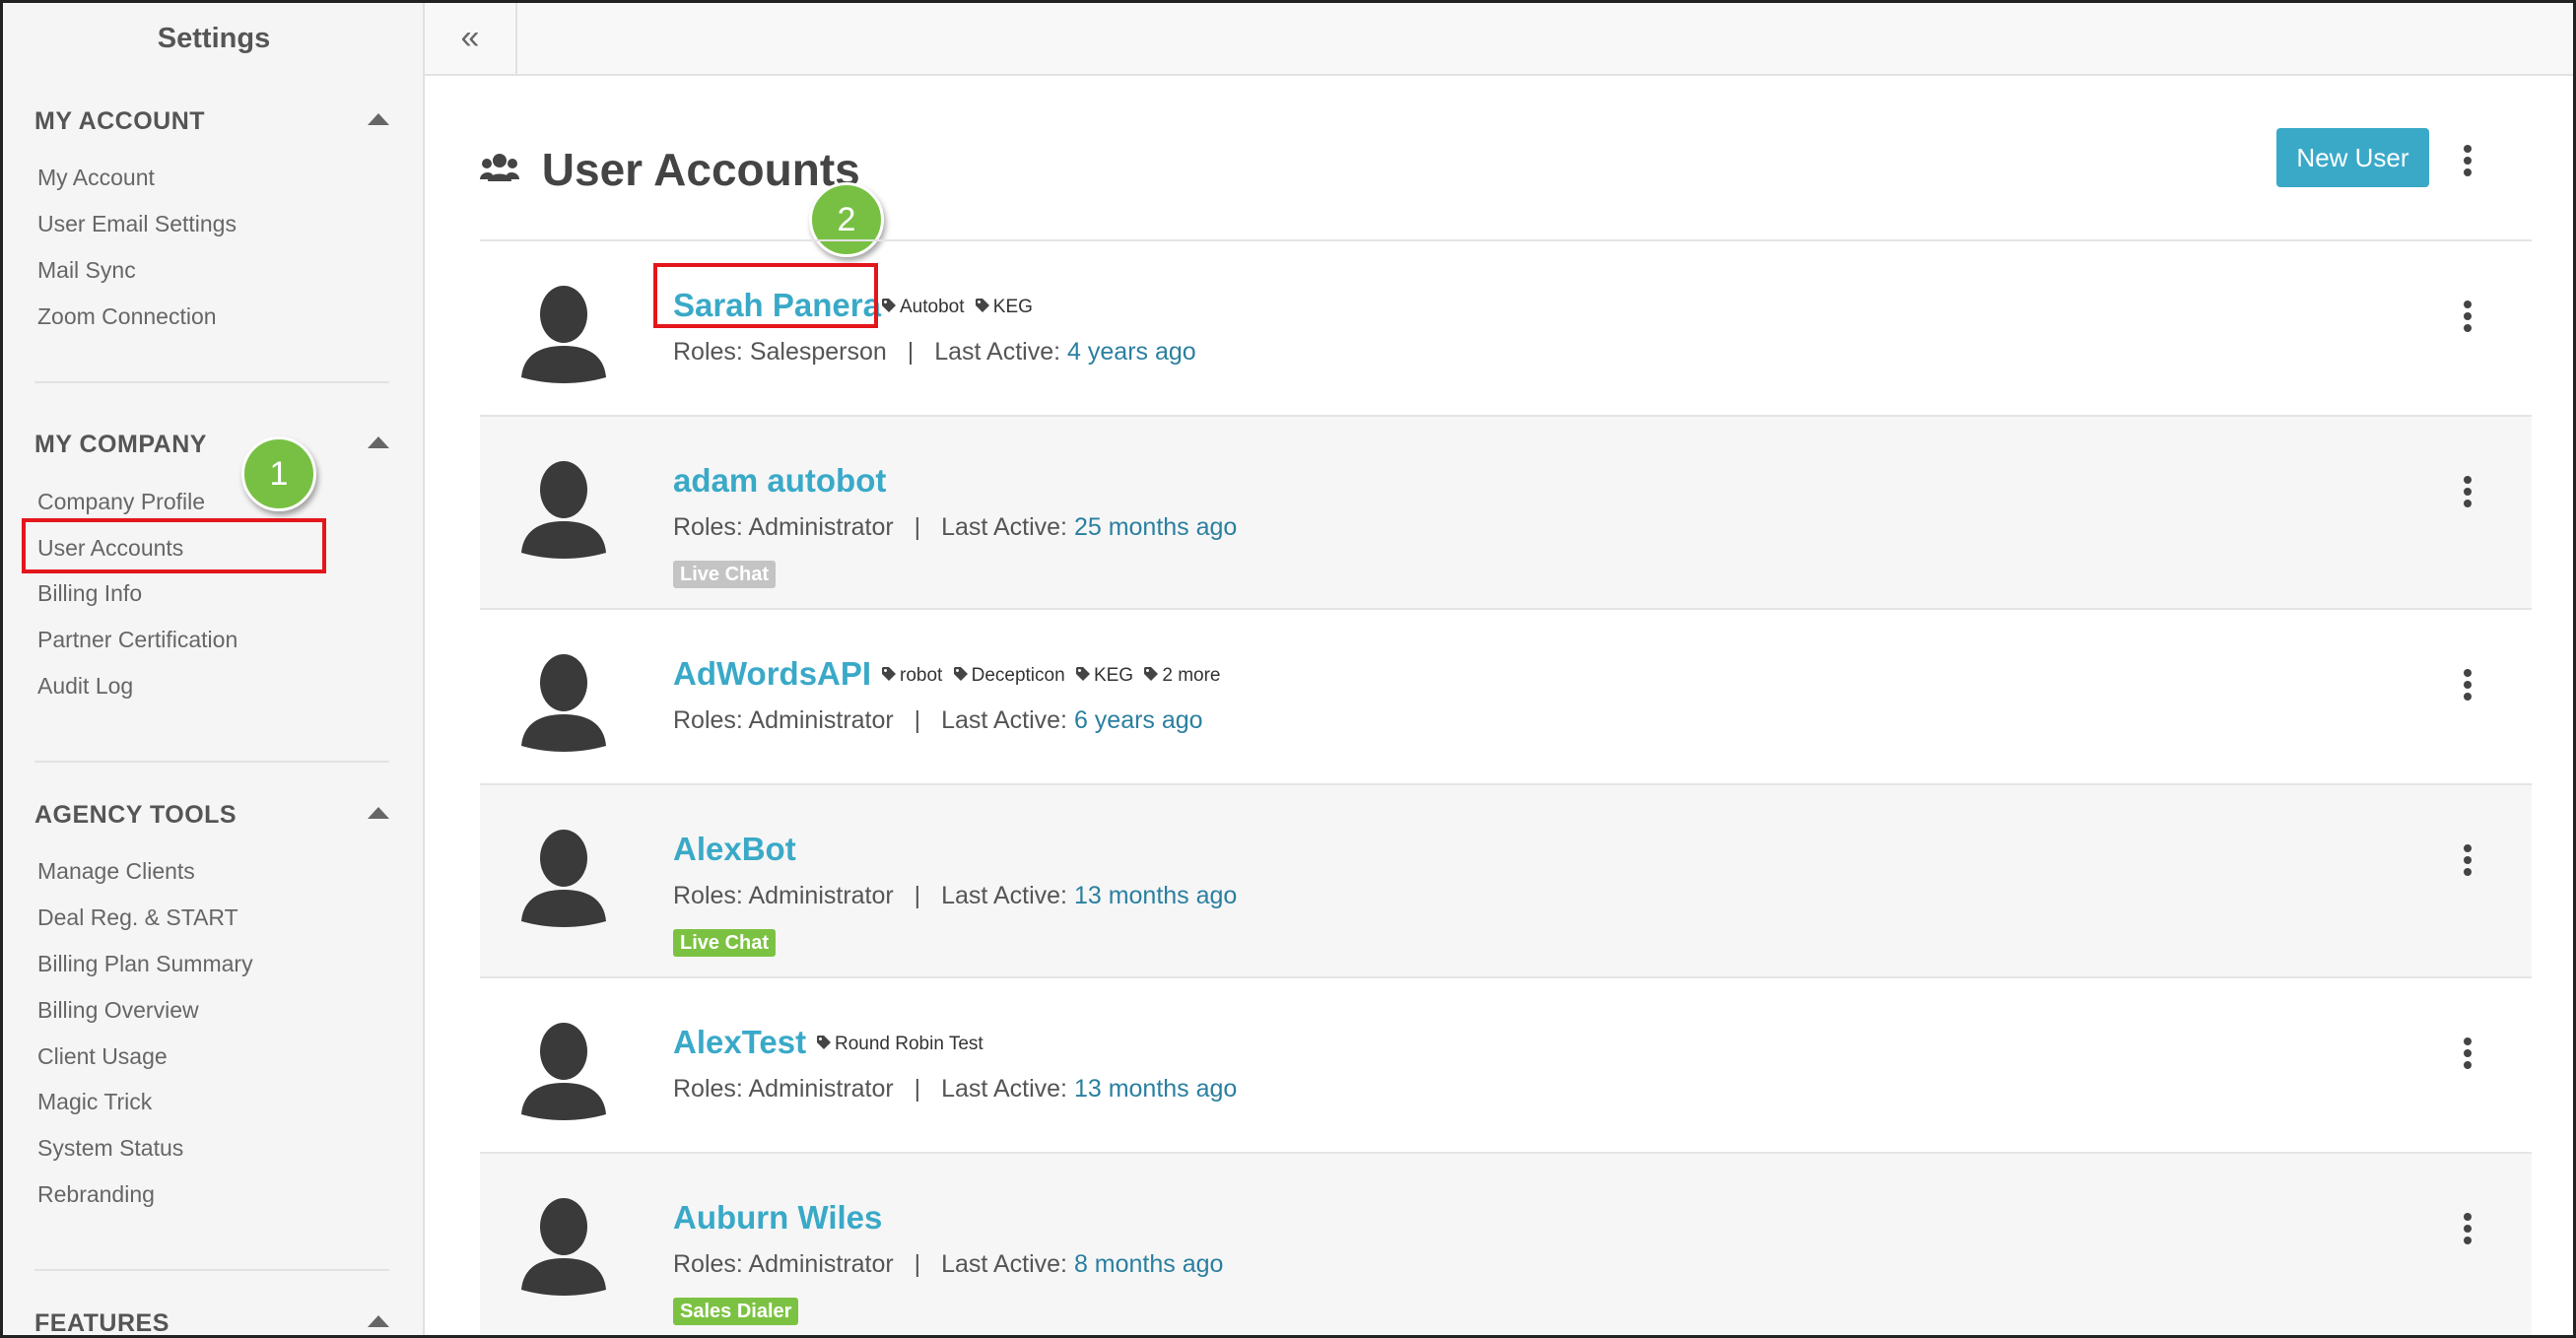 This screenshot has width=2576, height=1338. I want to click on tag-item: robot, so click(912, 676).